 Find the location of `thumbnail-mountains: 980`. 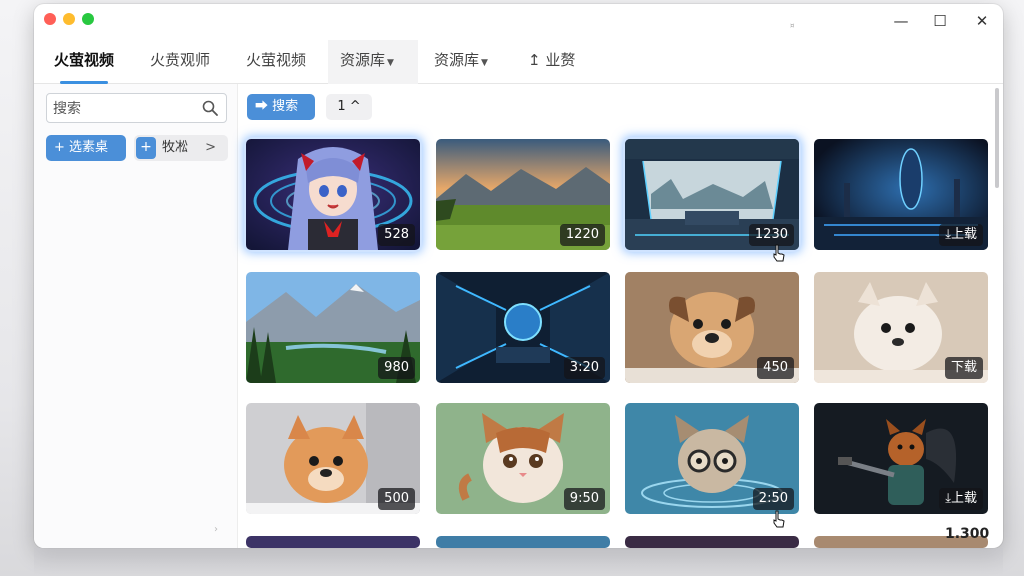

thumbnail-mountains: 980 is located at coordinates (333, 327).